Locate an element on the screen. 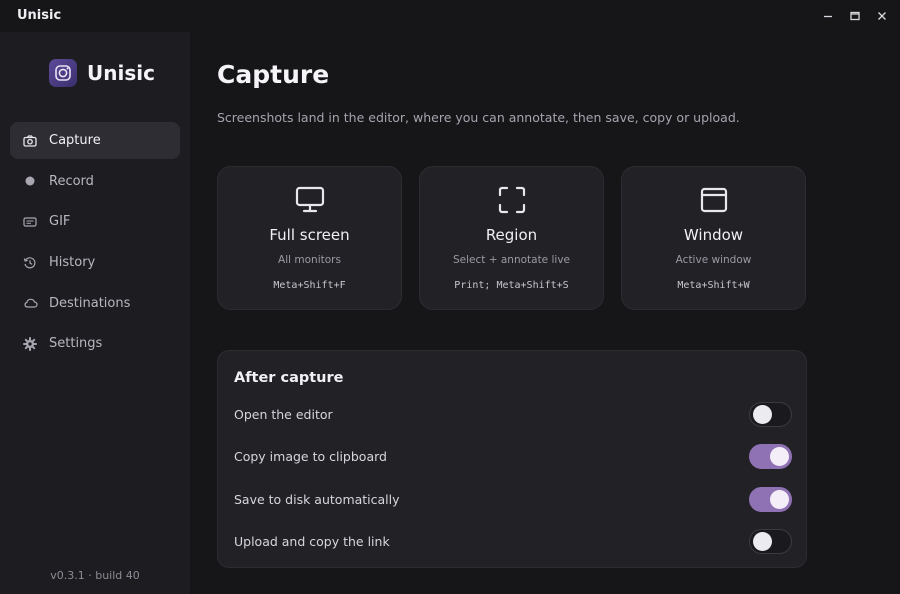  minimize-button is located at coordinates (828, 16).